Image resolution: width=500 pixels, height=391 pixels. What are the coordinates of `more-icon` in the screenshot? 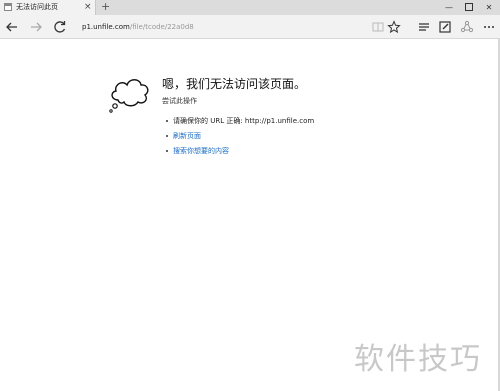 It's located at (489, 27).